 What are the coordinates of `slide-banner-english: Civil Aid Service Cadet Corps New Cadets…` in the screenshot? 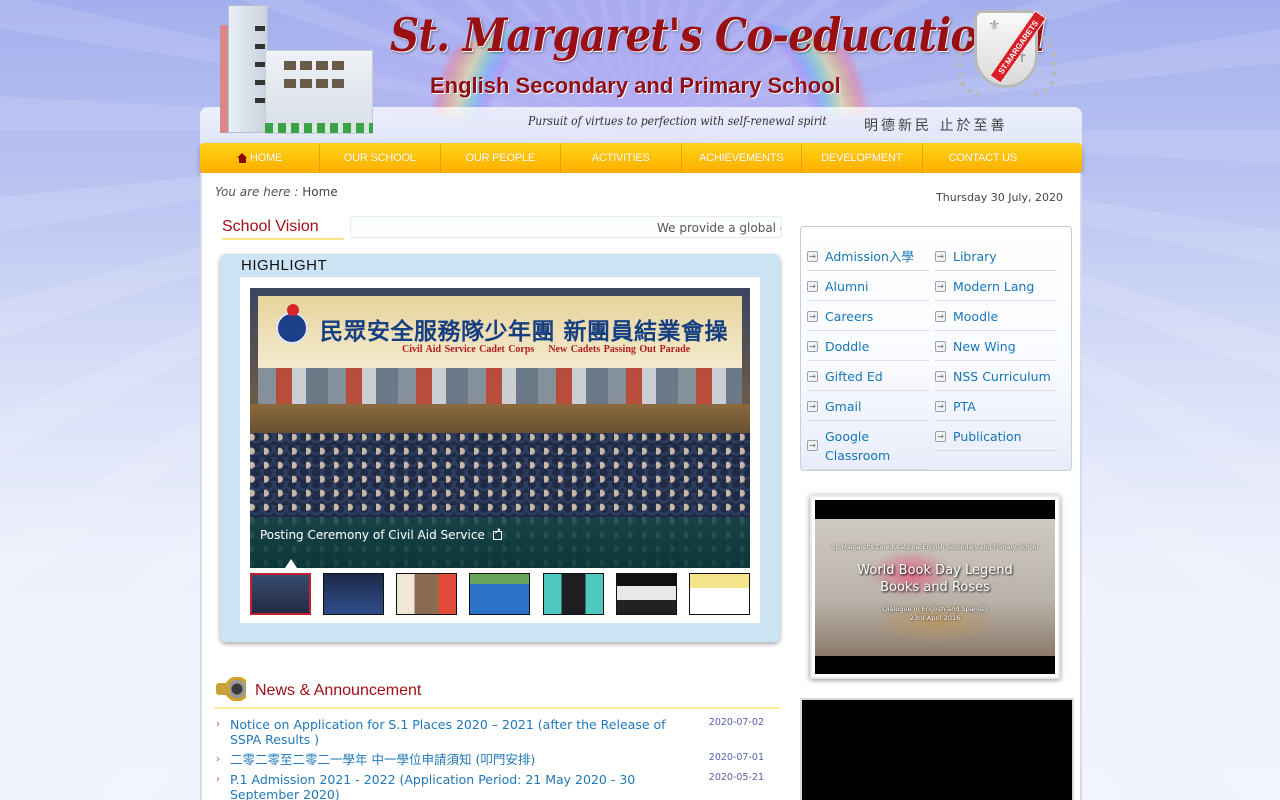 It's located at (546, 349).